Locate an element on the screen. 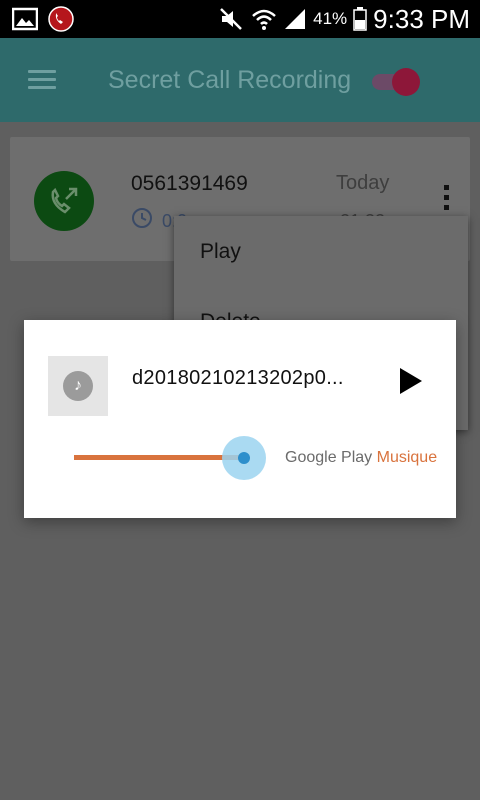 Image resolution: width=480 pixels, height=800 pixels. clock-icon is located at coordinates (142, 218).